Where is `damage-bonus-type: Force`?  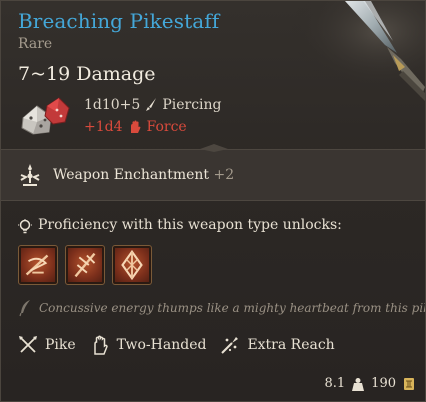 damage-bonus-type: Force is located at coordinates (166, 127).